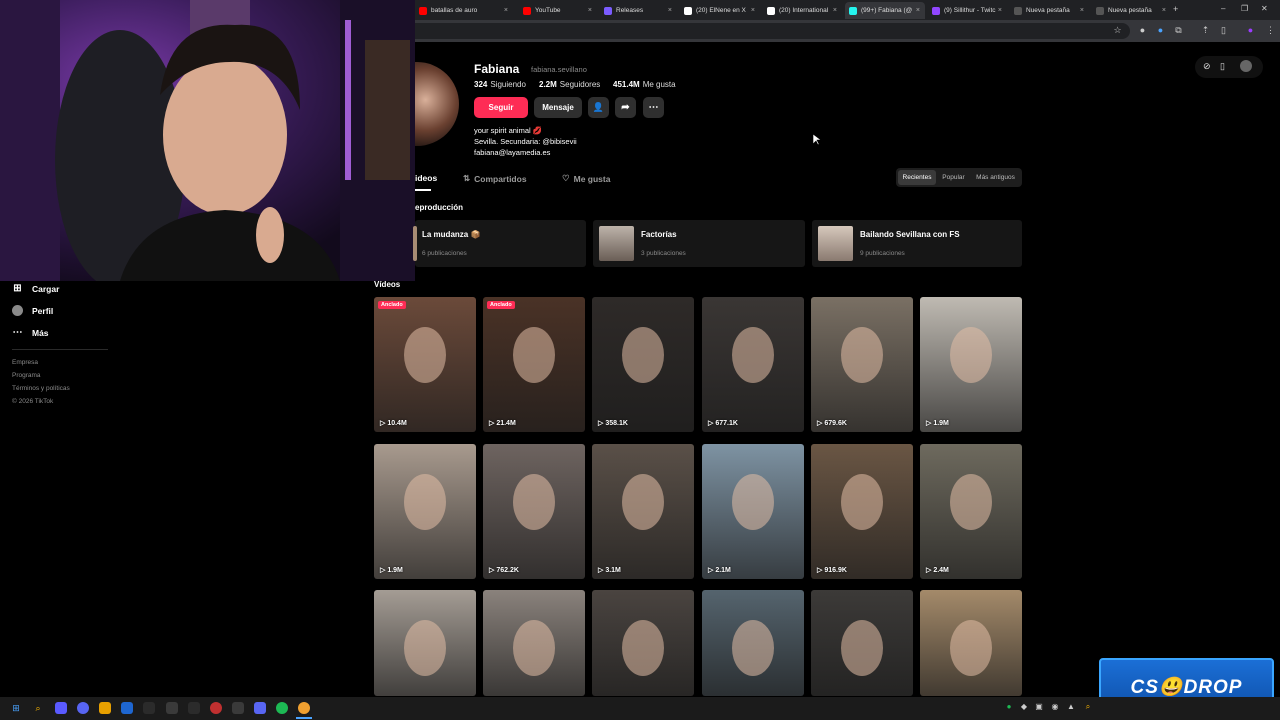 The height and width of the screenshot is (720, 1280). I want to click on page-actions: ⊘ ▯, so click(1229, 67).